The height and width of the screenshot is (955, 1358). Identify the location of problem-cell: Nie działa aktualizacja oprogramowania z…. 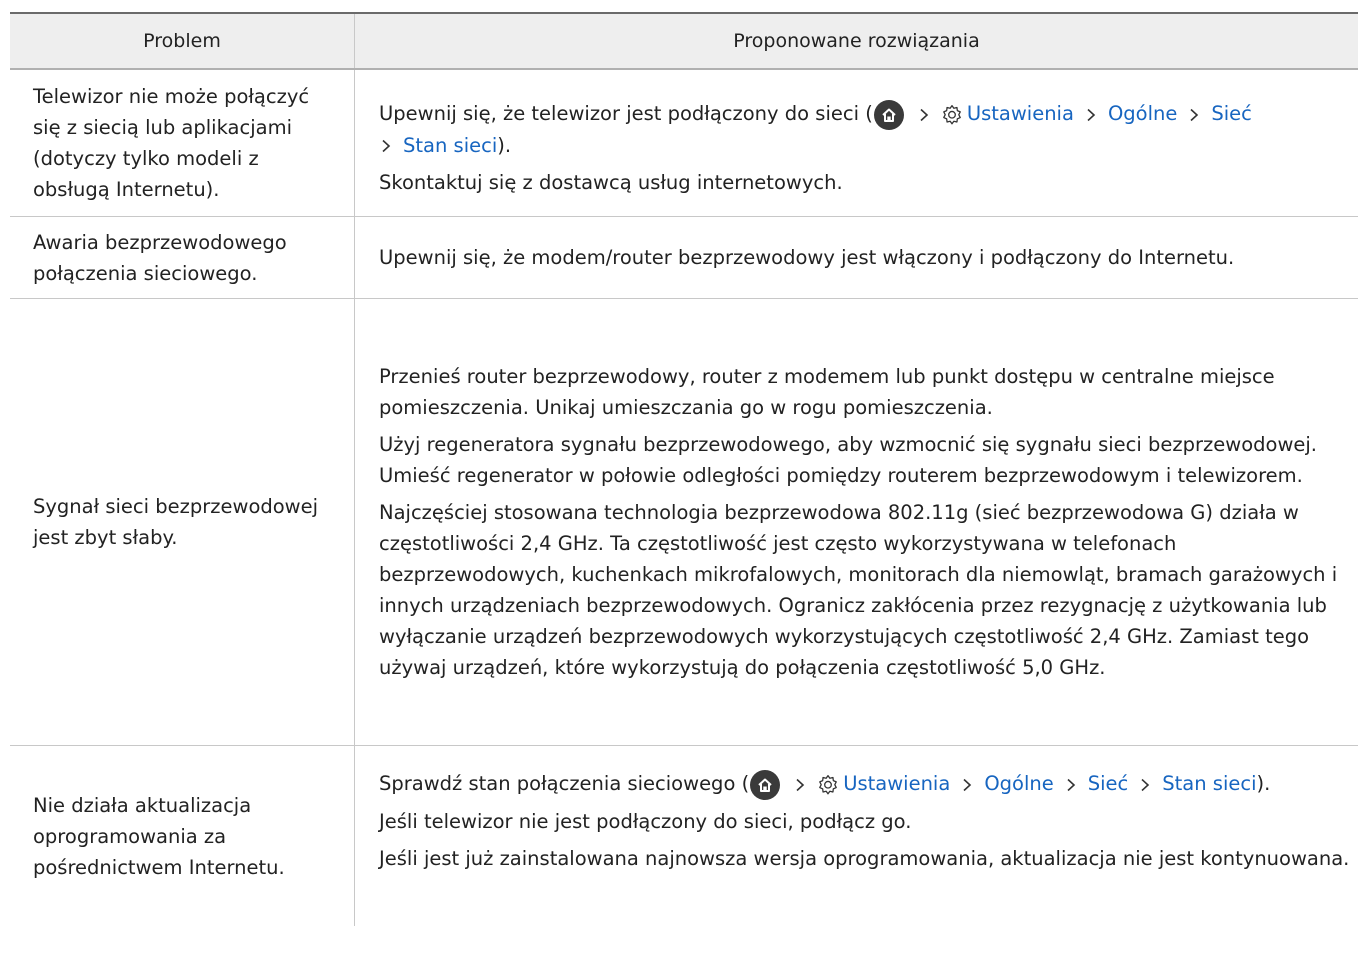
(182, 836).